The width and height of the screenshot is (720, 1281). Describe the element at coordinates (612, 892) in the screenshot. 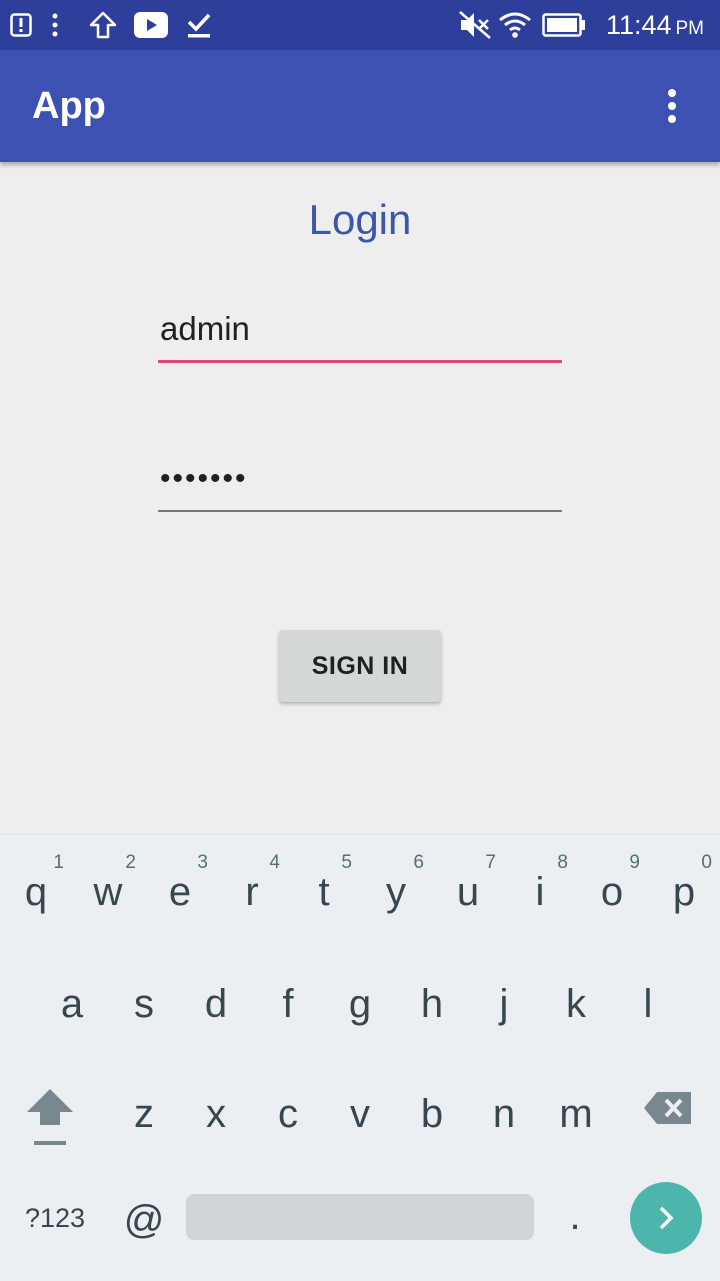

I see `key-label: o` at that location.